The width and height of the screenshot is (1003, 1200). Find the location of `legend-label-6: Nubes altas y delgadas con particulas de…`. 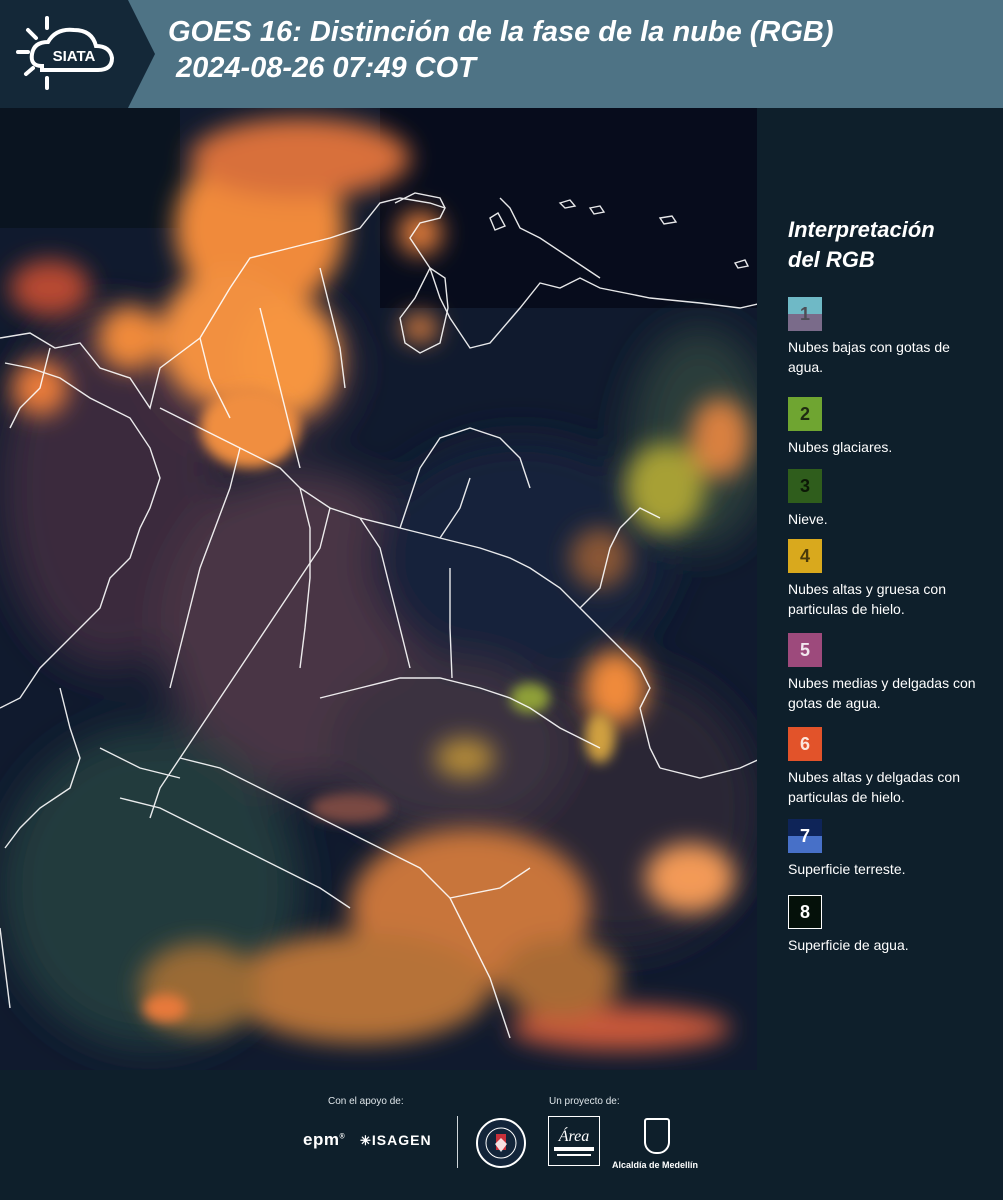

legend-label-6: Nubes altas y delgadas con particulas de… is located at coordinates (874, 787).